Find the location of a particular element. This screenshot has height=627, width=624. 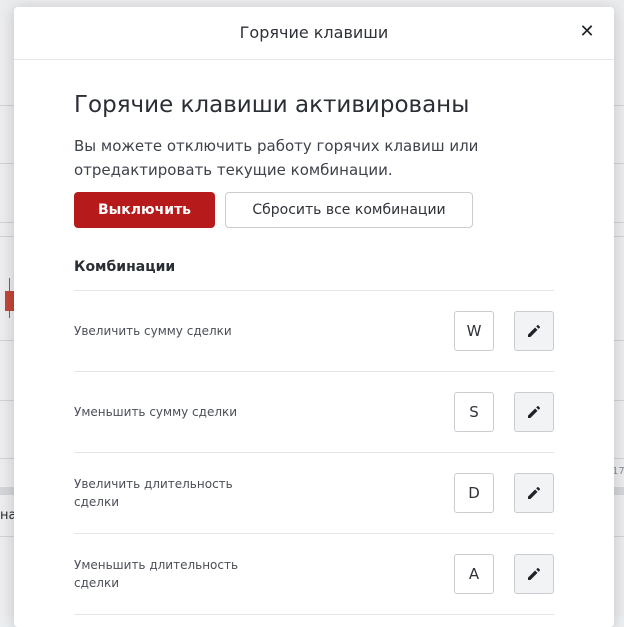

modal-header: Горячие клавиши ✕ is located at coordinates (314, 33).